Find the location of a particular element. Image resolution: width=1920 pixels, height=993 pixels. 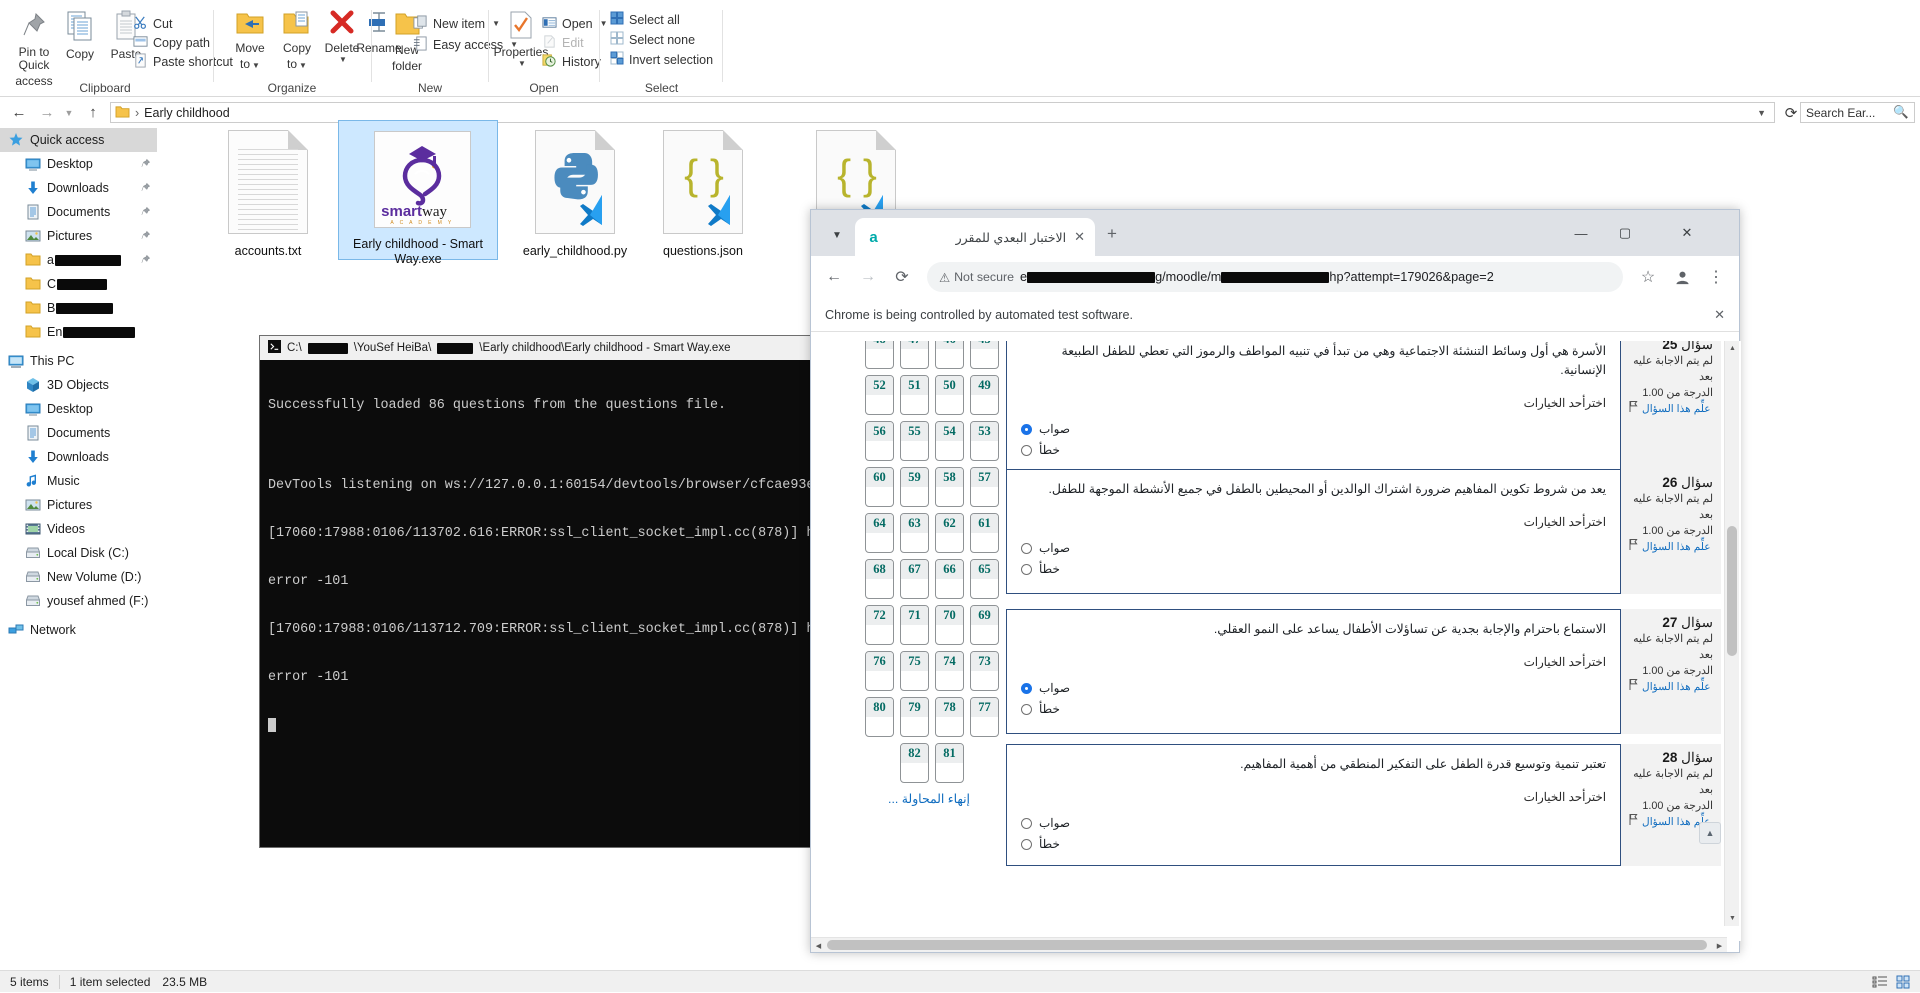

quiz-nav-cell-63: 63 is located at coordinates (914, 533).